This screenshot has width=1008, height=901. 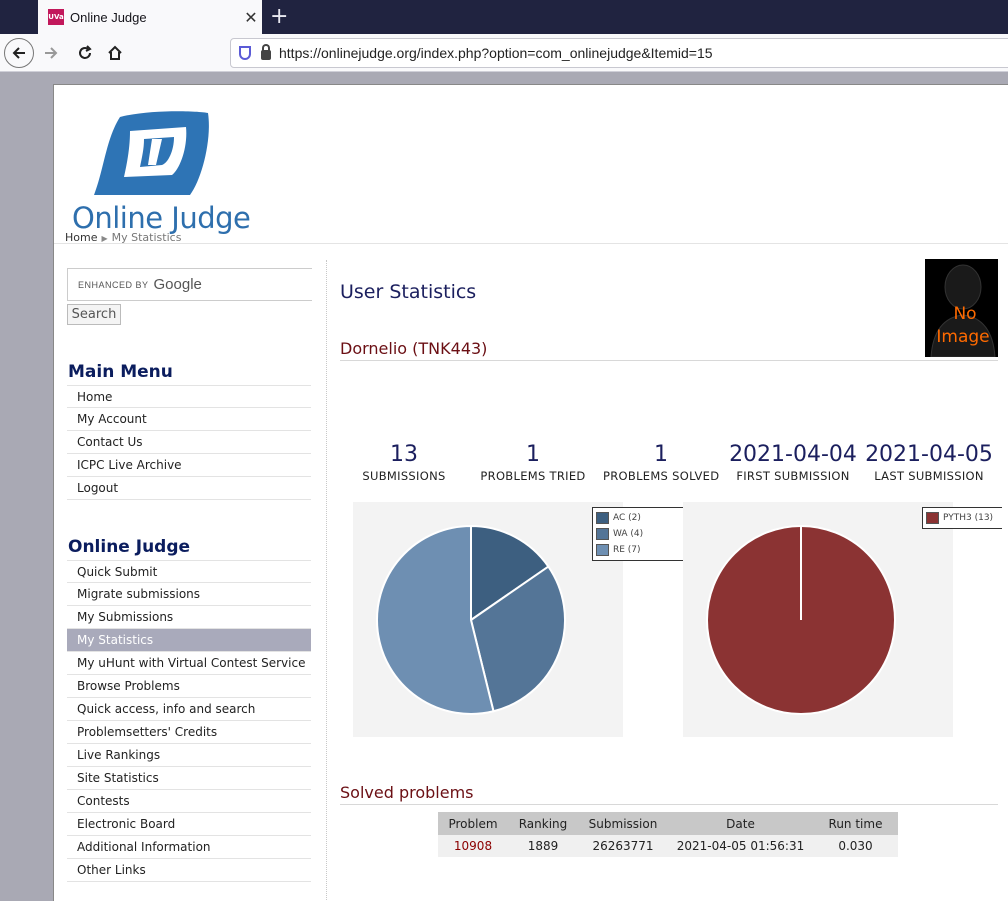 What do you see at coordinates (543, 823) in the screenshot?
I see `col-ranking: Ranking` at bounding box center [543, 823].